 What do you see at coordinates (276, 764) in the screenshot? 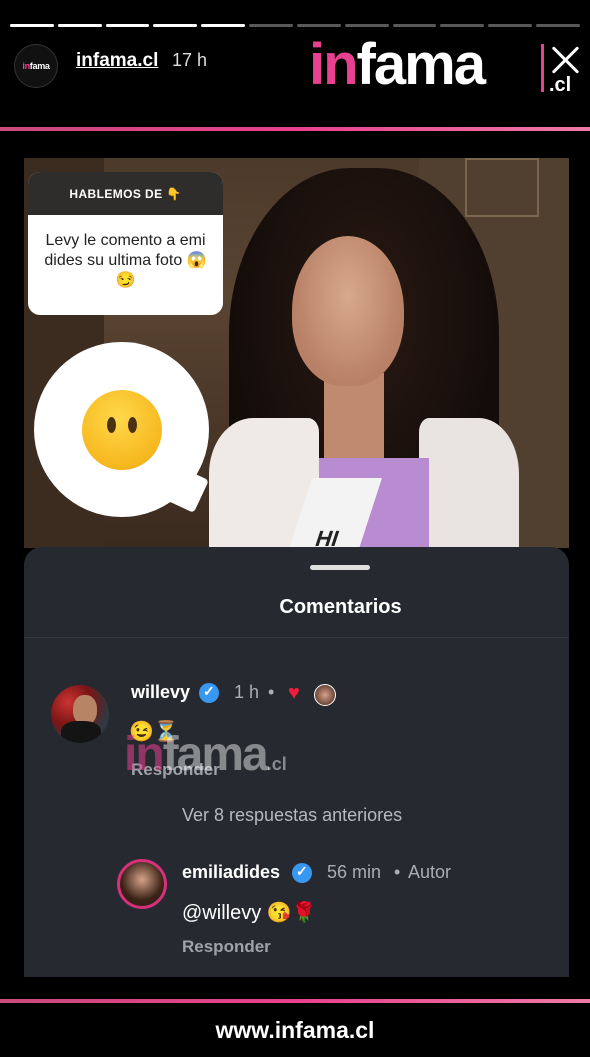
I see `watermark-suffix: .cl` at bounding box center [276, 764].